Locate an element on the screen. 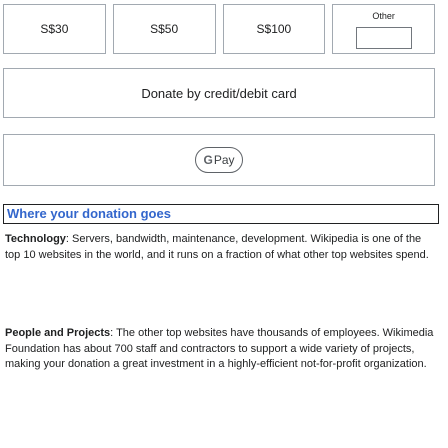  donate-card-label: Donate by credit/debit card is located at coordinates (219, 93).